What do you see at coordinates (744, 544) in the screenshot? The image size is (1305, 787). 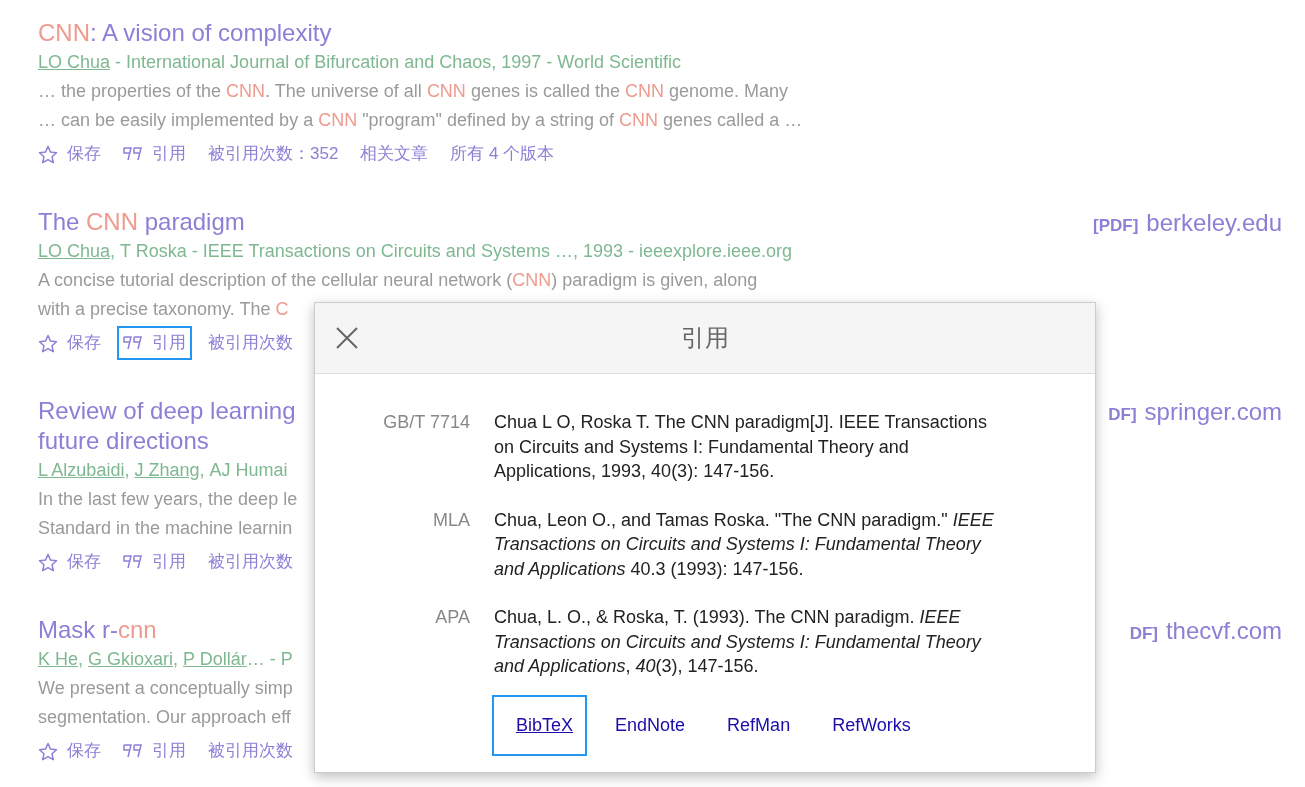 I see `citation-text: Chua, Leon O., and Tamas Roska. "The CNN paradigm." IEEE Transactions on Circuits and Systems I: Fundamental Theory and Applications 40.3 (1993): 147-156.` at bounding box center [744, 544].